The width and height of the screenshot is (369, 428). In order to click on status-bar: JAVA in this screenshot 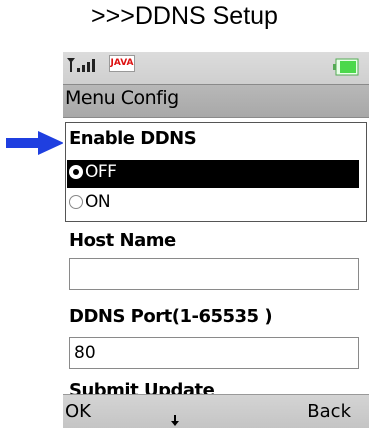, I will do `click(216, 68)`.